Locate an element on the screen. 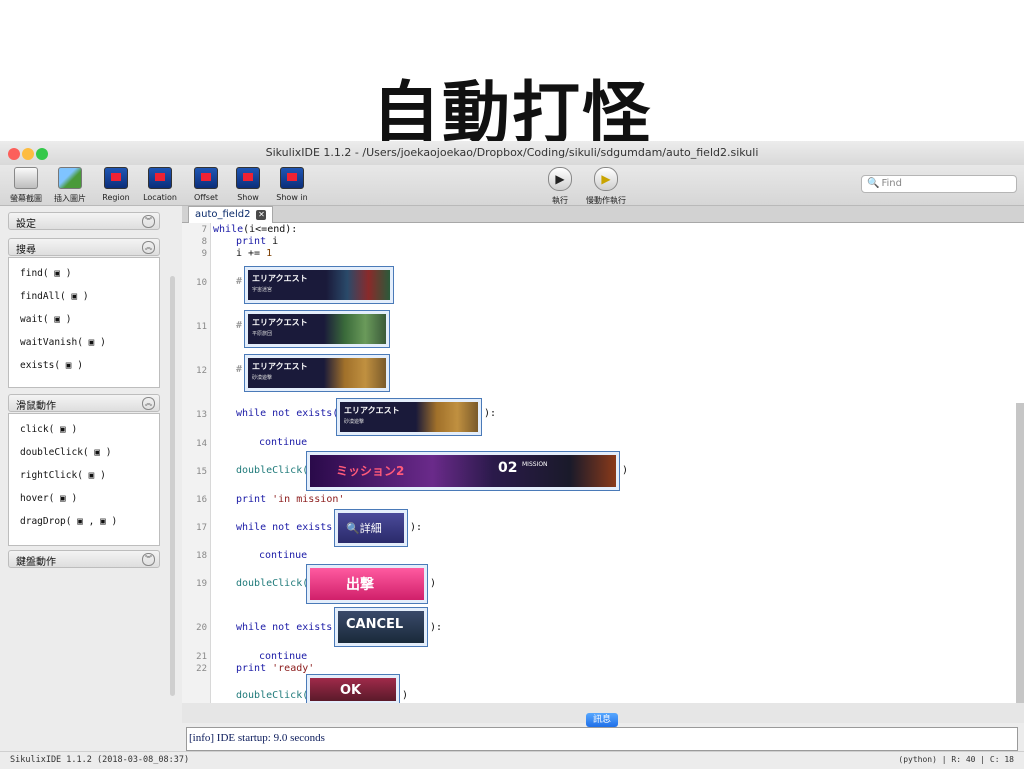  editor-tabstrip: auto_field2 ✕ is located at coordinates (603, 214).